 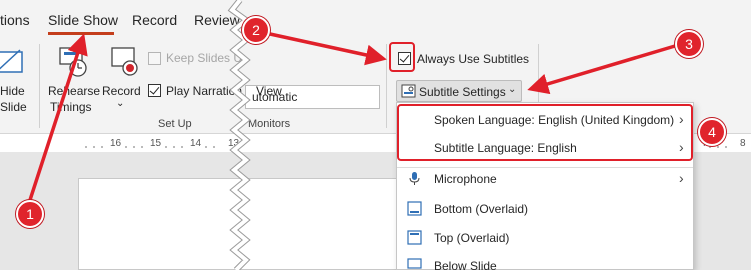 I want to click on ruler-tick-label: 15, so click(x=156, y=143).